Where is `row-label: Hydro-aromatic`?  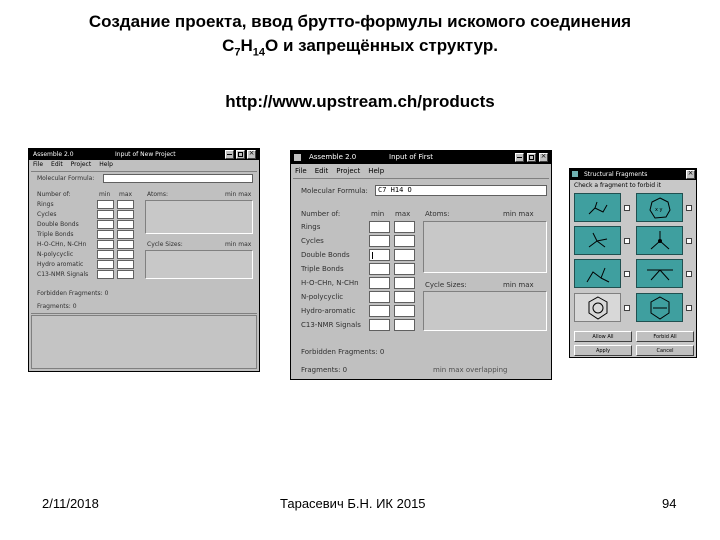
row-label: Hydro-aromatic is located at coordinates (328, 311).